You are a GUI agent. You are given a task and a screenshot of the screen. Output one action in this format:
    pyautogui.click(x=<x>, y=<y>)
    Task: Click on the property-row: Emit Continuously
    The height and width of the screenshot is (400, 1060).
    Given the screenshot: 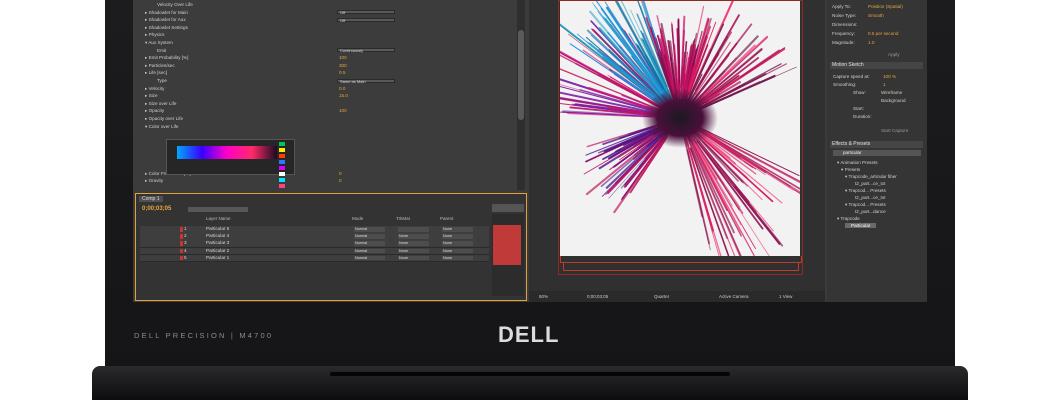 What is the action you would take?
    pyautogui.click(x=324, y=50)
    